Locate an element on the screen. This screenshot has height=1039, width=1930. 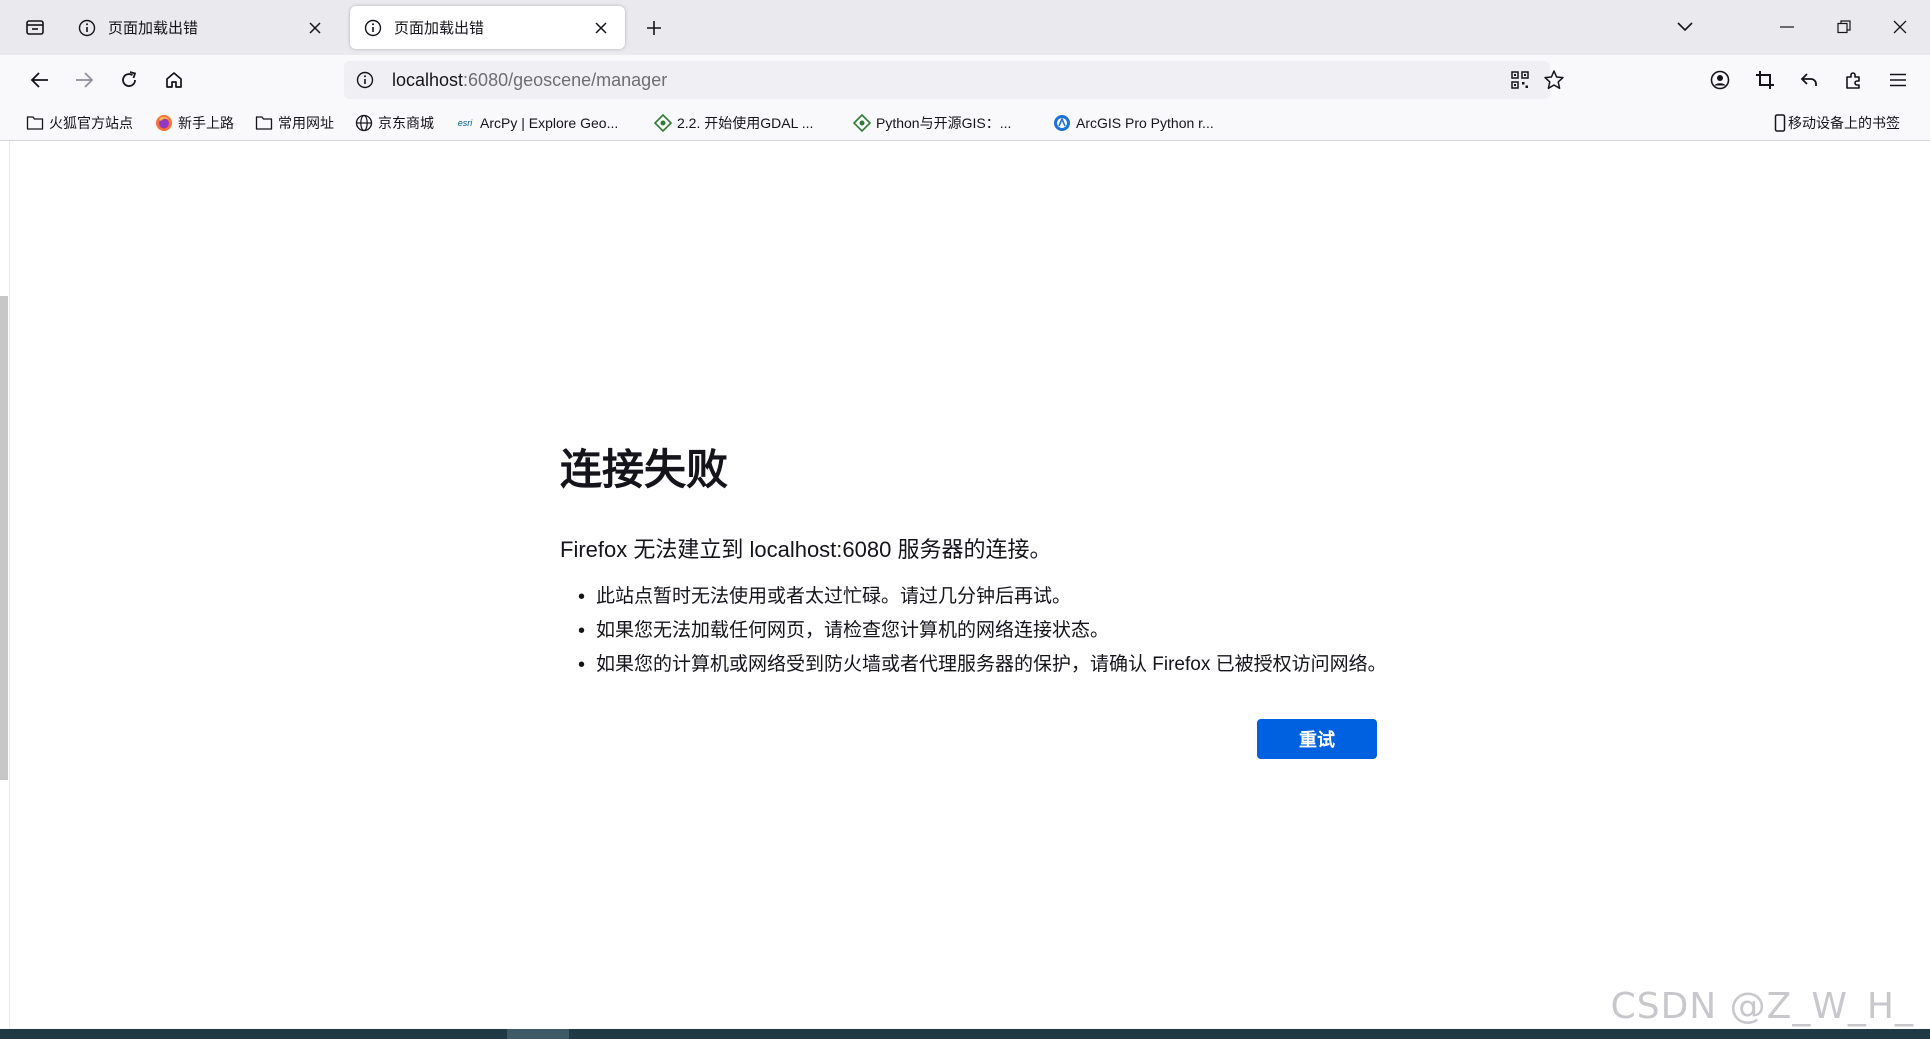
tab-list-button is located at coordinates (35, 27).